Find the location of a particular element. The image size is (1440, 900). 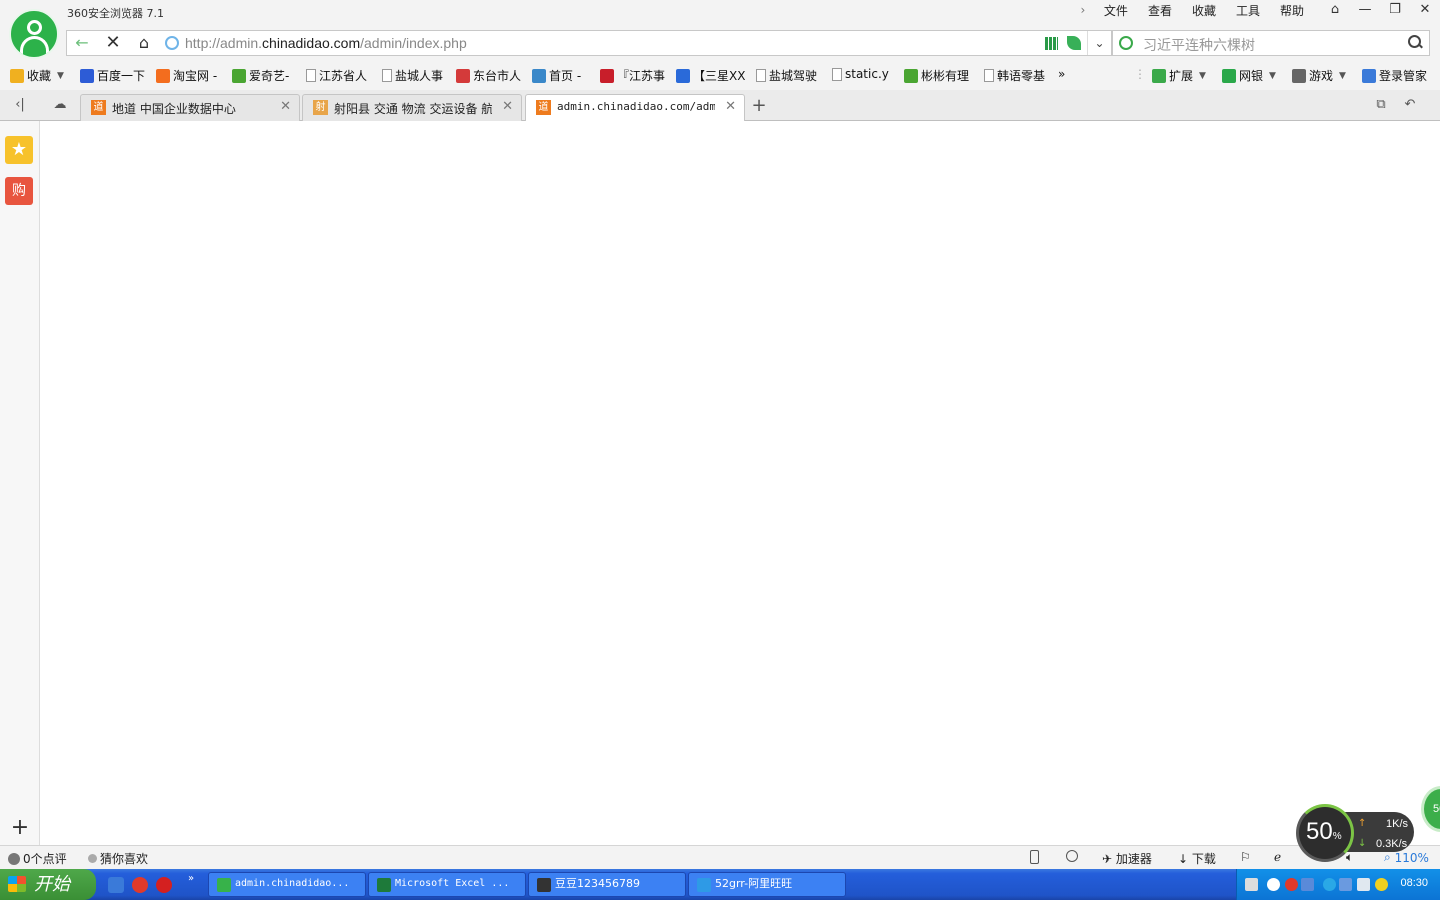

menu-file: 文件 is located at coordinates (1116, 11).